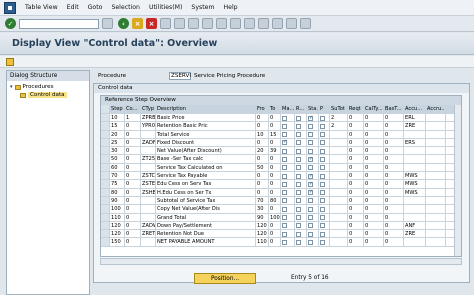 Image resolution: width=474 pixels, height=295 pixels. I want to click on vertical-scrollbar, so click(457, 180).